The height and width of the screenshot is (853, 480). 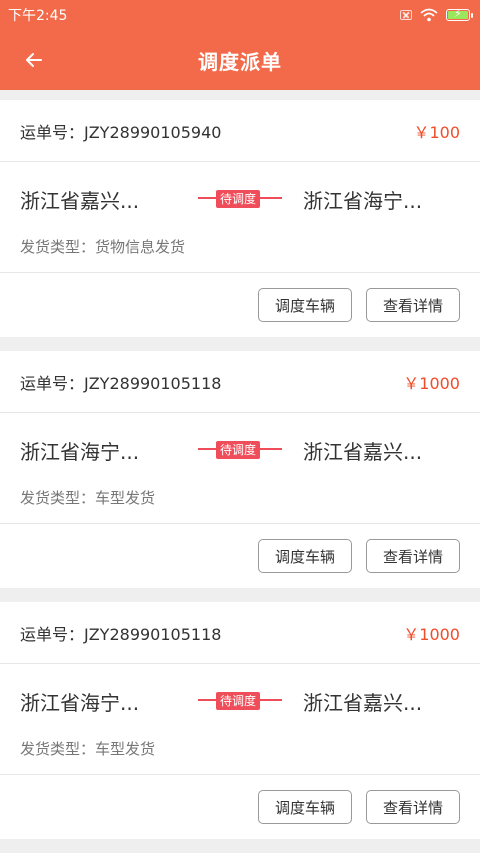 I want to click on order-number: 运单号：JZY28990105940, so click(x=121, y=132).